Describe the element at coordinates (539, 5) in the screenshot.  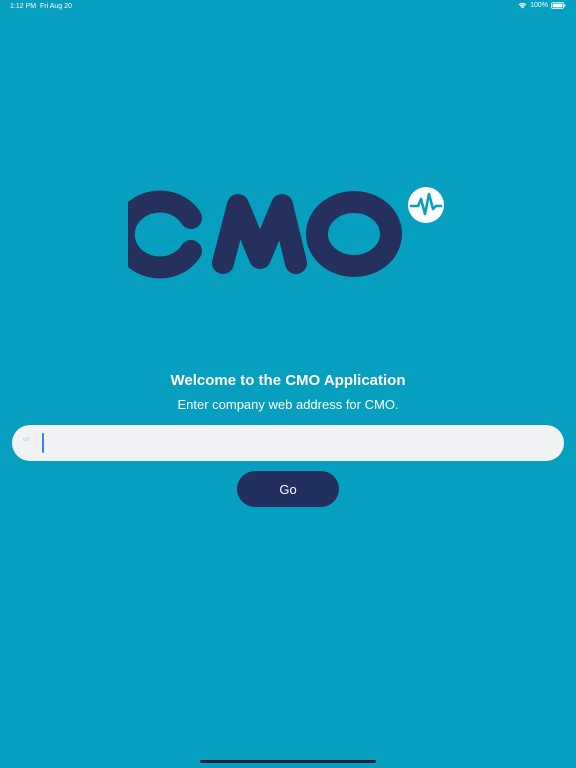
I see `battery-percent: 100%` at that location.